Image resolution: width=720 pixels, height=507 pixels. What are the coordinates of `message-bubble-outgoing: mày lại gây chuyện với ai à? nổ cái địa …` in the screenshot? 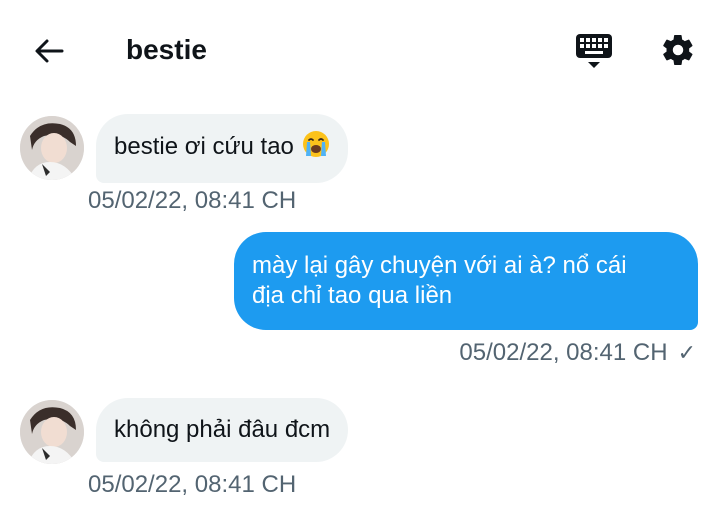 It's located at (466, 281).